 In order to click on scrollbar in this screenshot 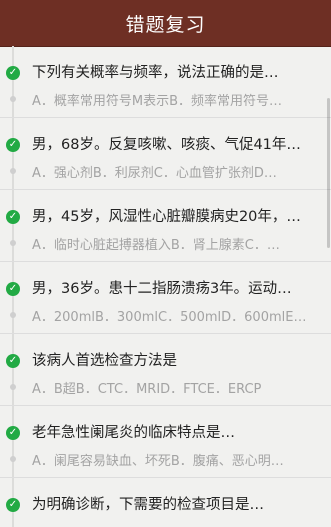, I will do `click(328, 173)`.